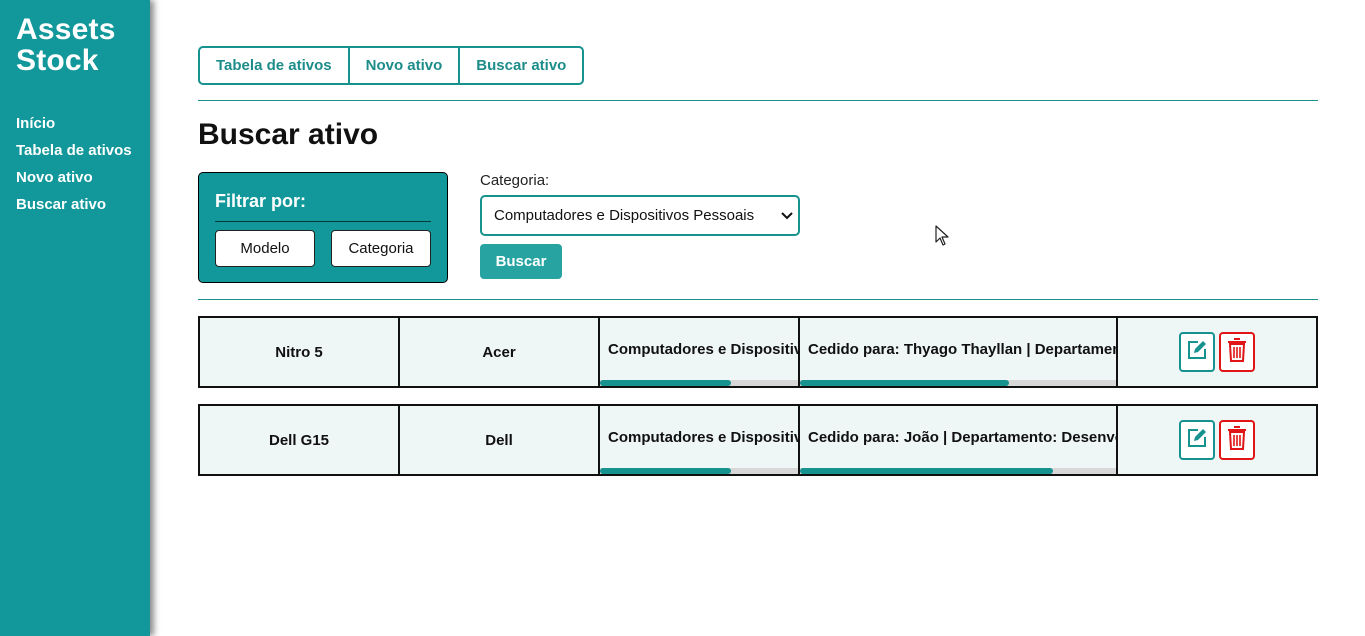 The height and width of the screenshot is (636, 1365). Describe the element at coordinates (83, 204) in the screenshot. I see `sidebar-item-buscar-ativo: Buscar ativo` at that location.